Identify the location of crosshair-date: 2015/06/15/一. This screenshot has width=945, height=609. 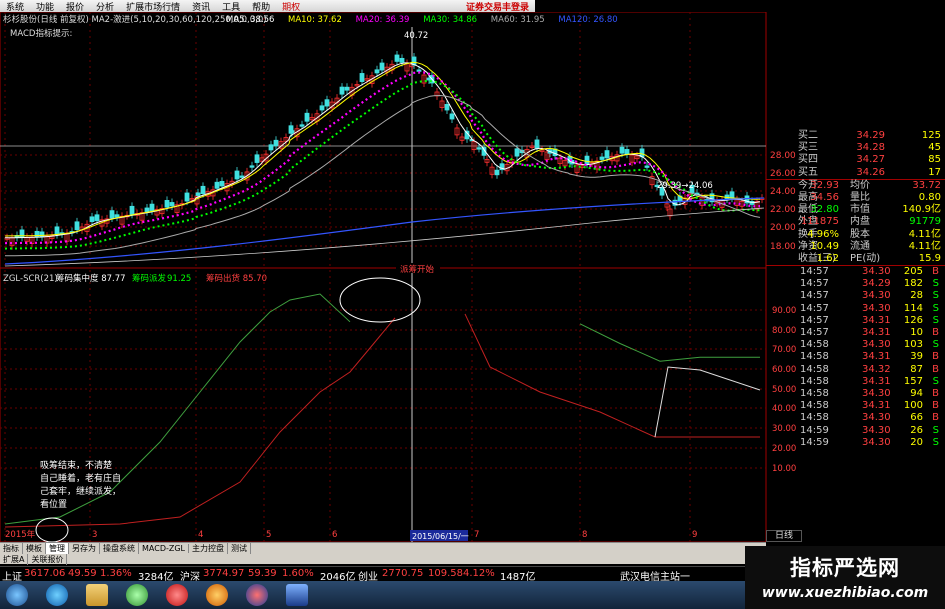
(440, 536).